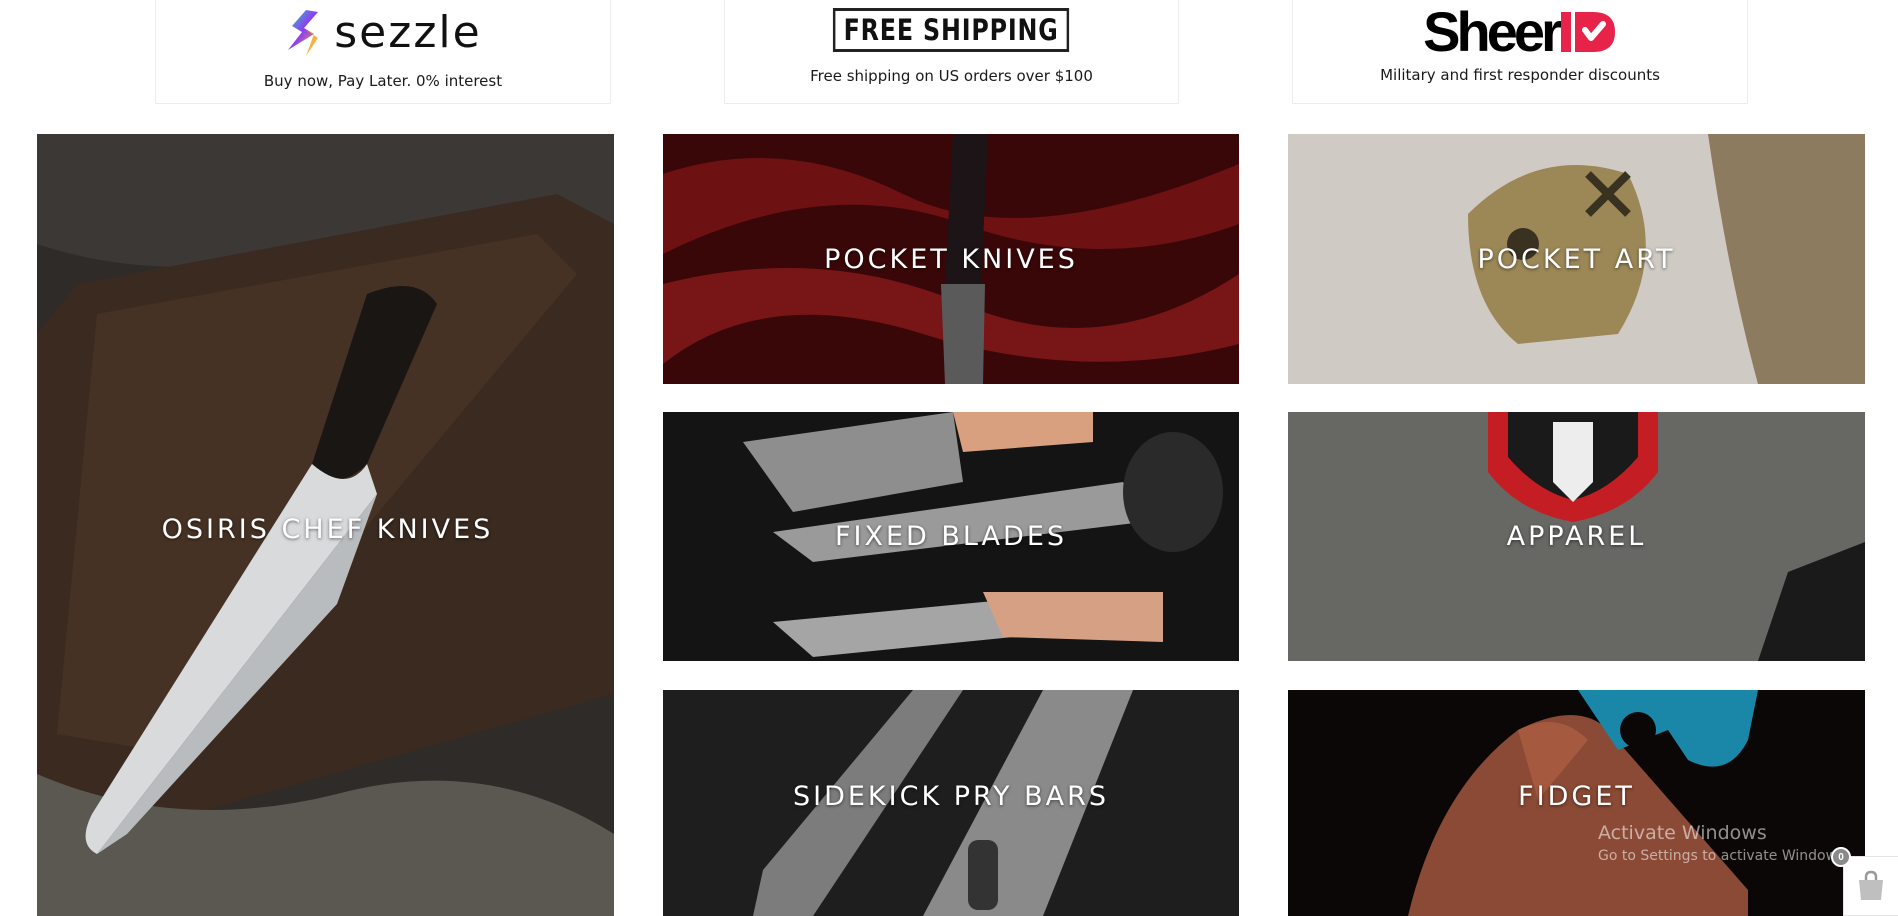 This screenshot has width=1898, height=916. I want to click on category-label: POCKET KNIVES, so click(951, 259).